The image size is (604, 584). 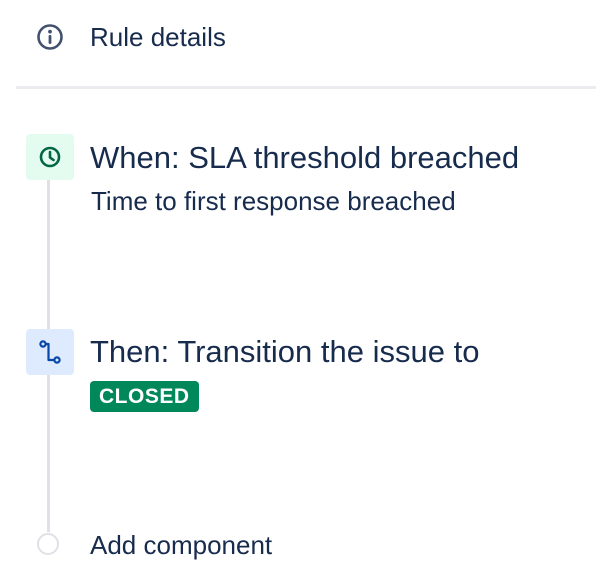 What do you see at coordinates (50, 37) in the screenshot?
I see `info-icon` at bounding box center [50, 37].